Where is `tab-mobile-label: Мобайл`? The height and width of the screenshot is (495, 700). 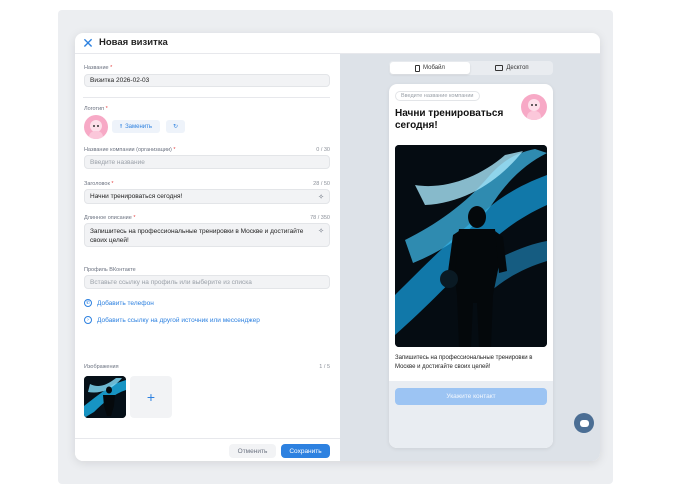 tab-mobile-label: Мобайл is located at coordinates (434, 68).